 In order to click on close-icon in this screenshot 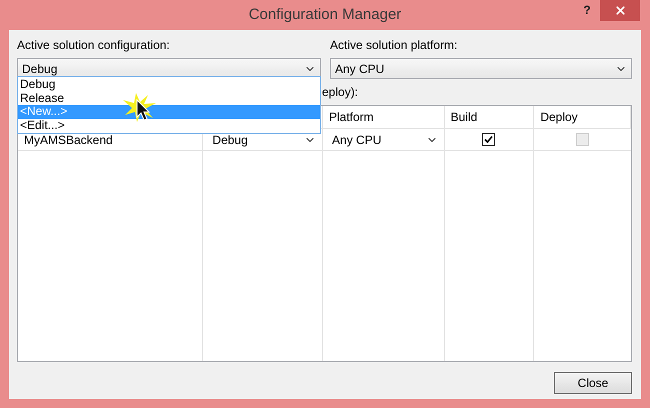, I will do `click(620, 10)`.